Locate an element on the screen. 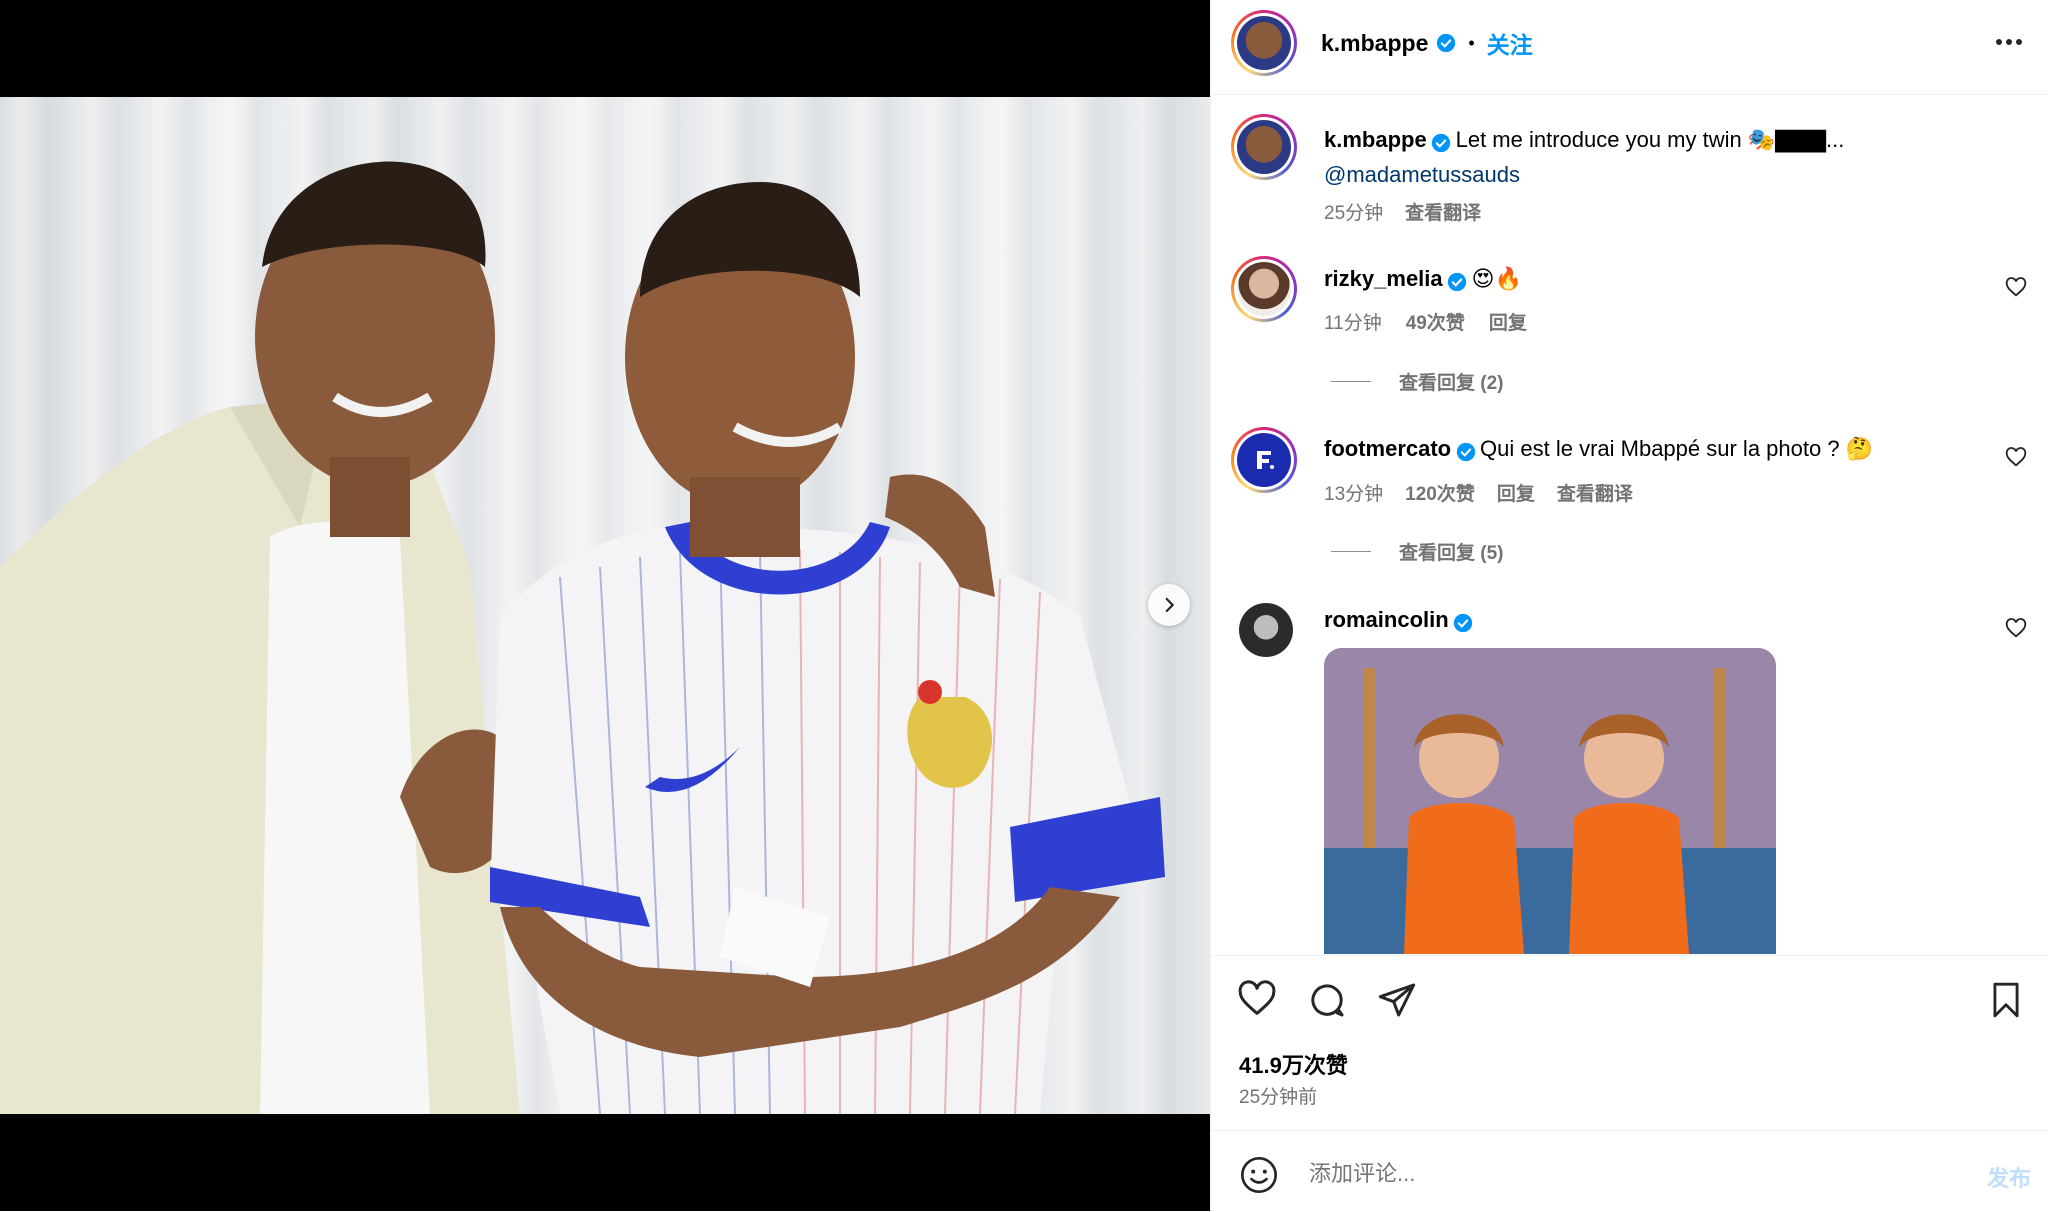  more-horizontal-icon is located at coordinates (2009, 42).